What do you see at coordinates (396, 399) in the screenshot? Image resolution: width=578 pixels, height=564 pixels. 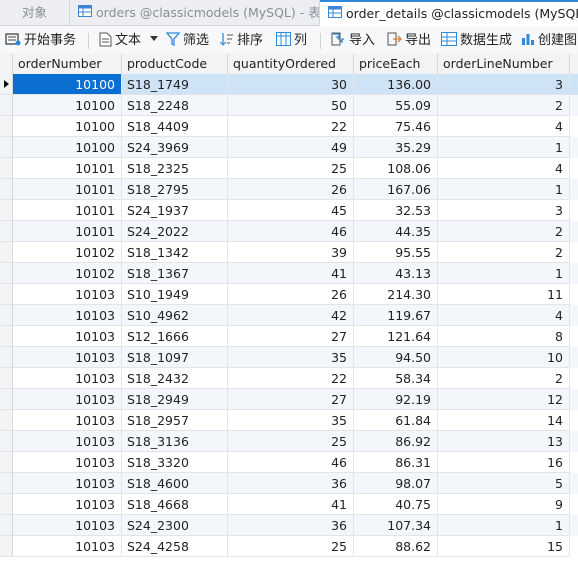 I see `cell-priceEach: 92.19` at bounding box center [396, 399].